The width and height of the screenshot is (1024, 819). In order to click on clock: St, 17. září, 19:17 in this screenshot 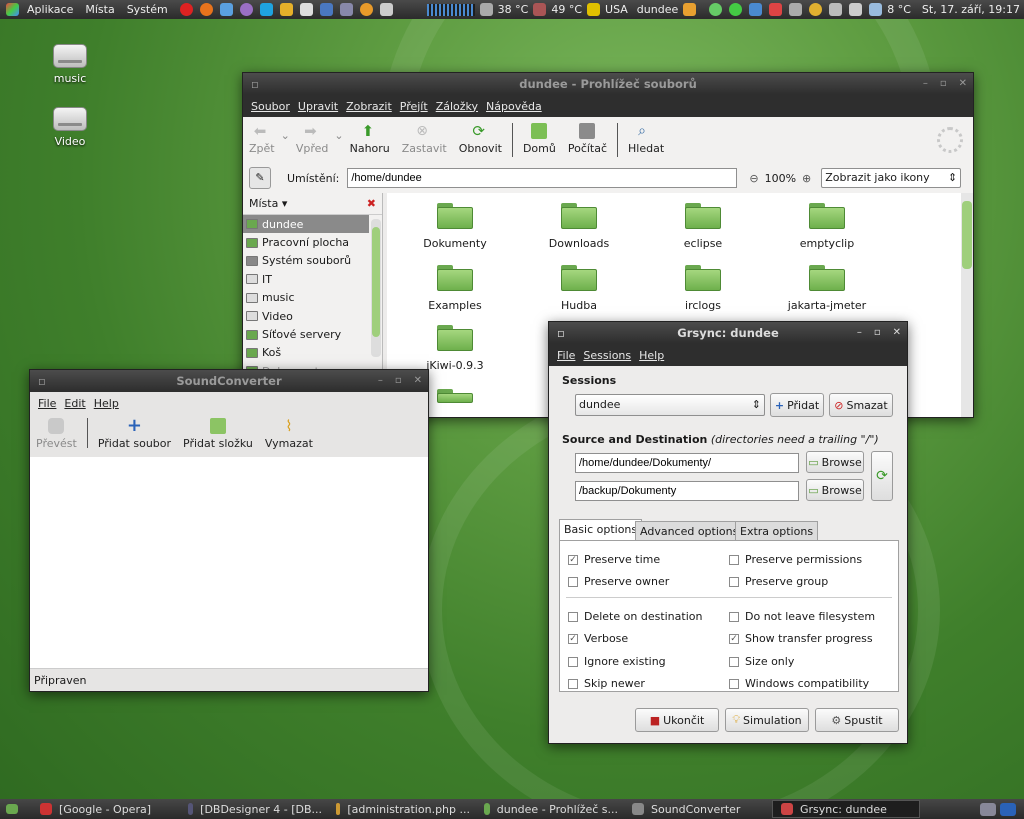, I will do `click(971, 9)`.